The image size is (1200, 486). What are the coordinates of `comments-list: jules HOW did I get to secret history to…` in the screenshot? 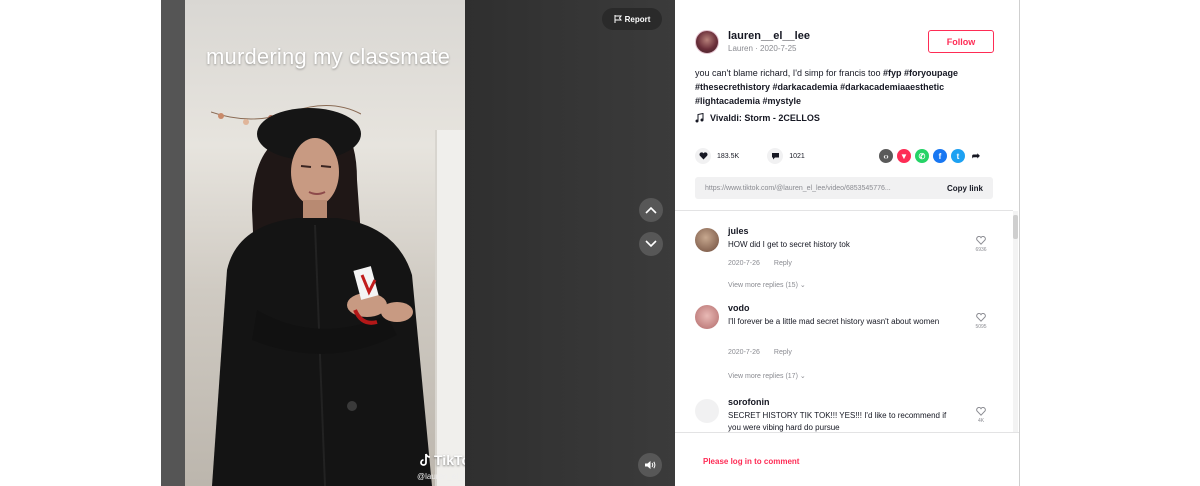 It's located at (844, 321).